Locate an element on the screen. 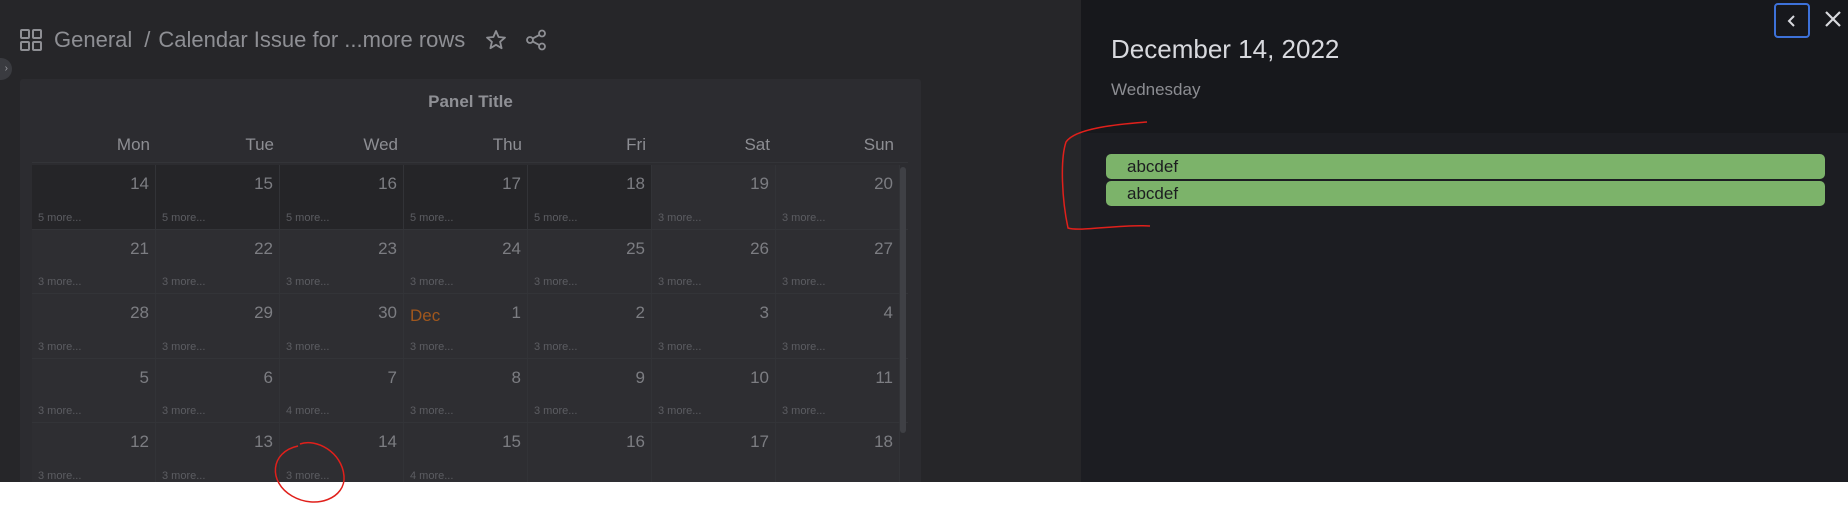 Image resolution: width=1848 pixels, height=508 pixels. breadcrumb-folder: General is located at coordinates (93, 40).